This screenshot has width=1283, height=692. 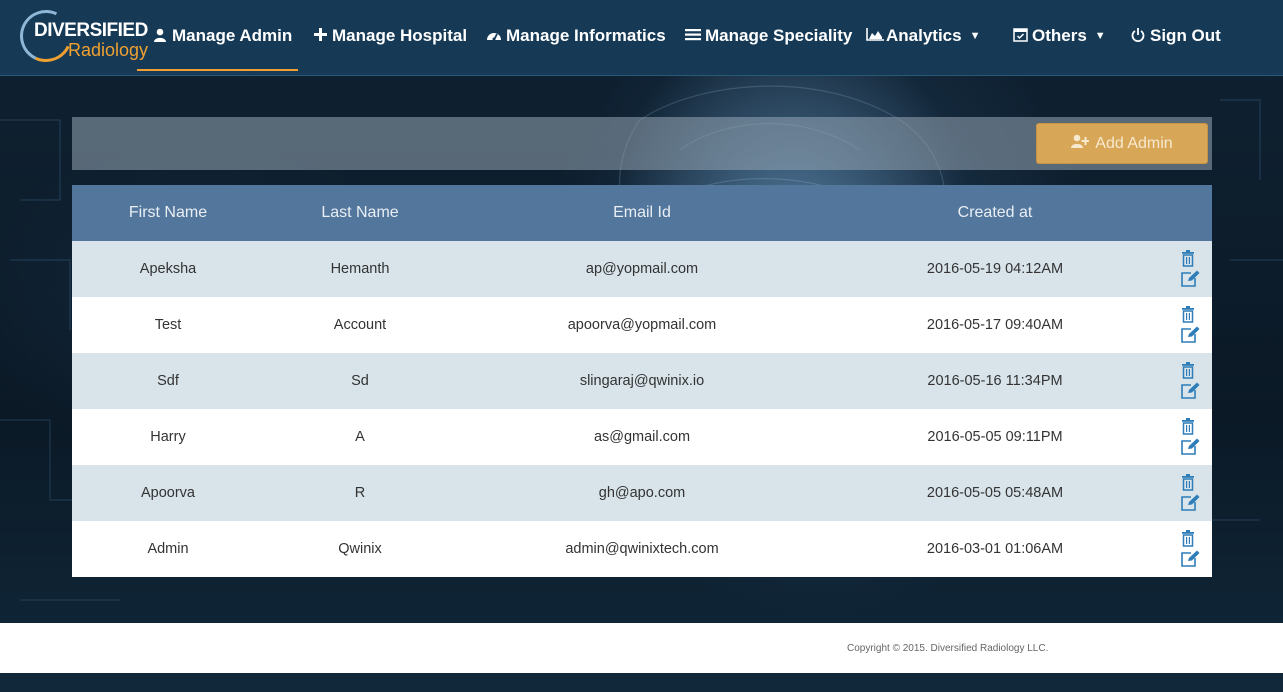 I want to click on cell-created-at: 2016-05-17 09:40AM, so click(x=995, y=325).